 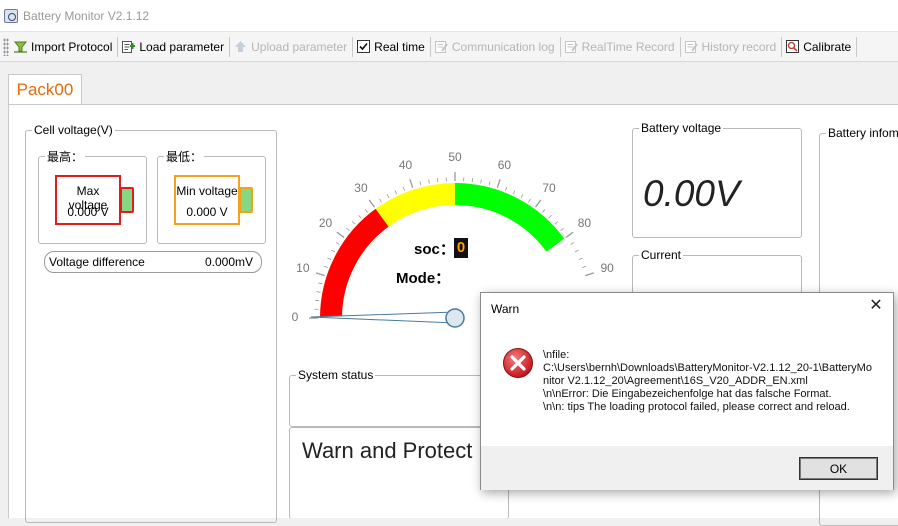 I want to click on real-time-button: Real time, so click(x=391, y=47).